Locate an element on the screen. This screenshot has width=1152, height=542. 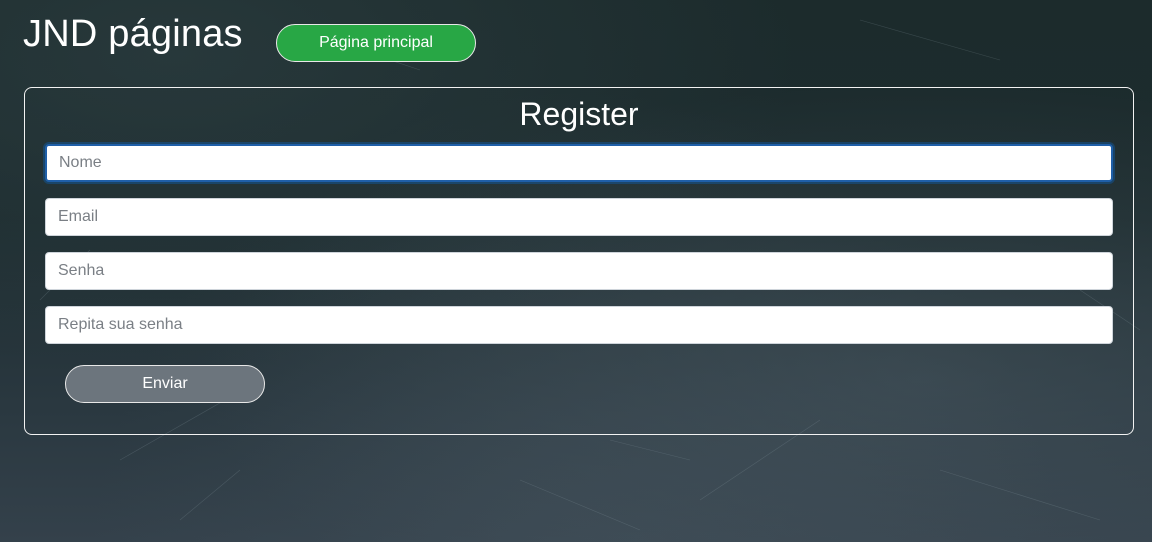
brand-title: JND páginas is located at coordinates (133, 34).